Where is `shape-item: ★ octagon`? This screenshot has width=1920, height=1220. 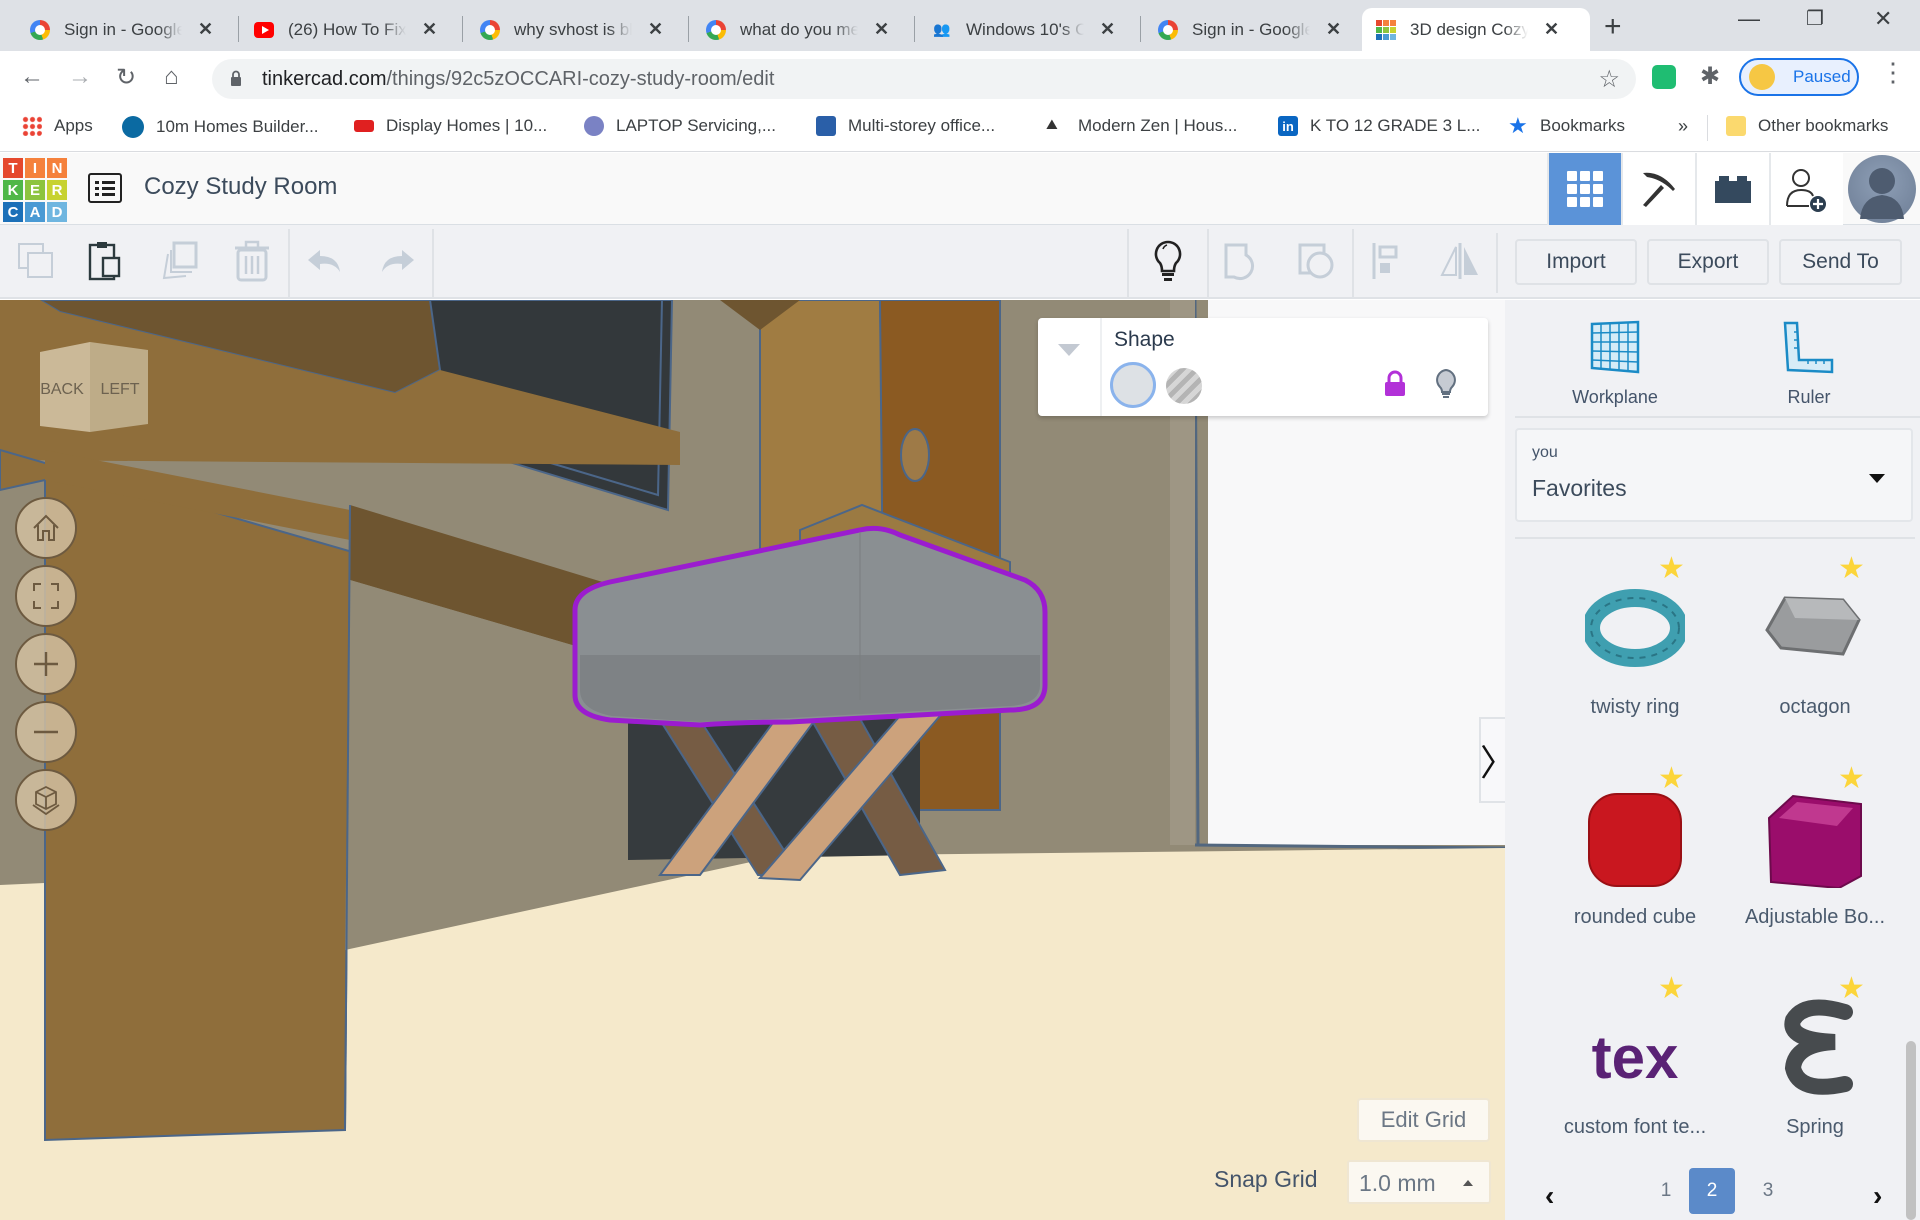 shape-item: ★ octagon is located at coordinates (1815, 650).